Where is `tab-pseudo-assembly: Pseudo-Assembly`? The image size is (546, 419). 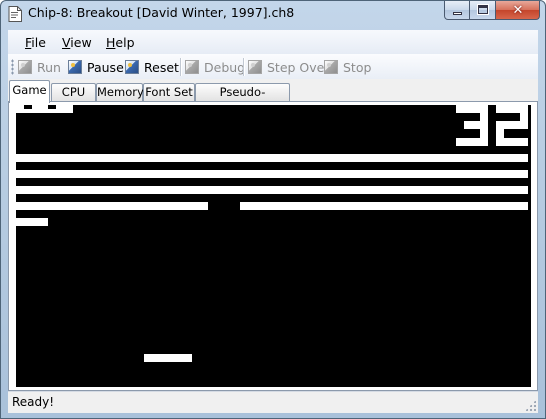 tab-pseudo-assembly: Pseudo-Assembly is located at coordinates (242, 99).